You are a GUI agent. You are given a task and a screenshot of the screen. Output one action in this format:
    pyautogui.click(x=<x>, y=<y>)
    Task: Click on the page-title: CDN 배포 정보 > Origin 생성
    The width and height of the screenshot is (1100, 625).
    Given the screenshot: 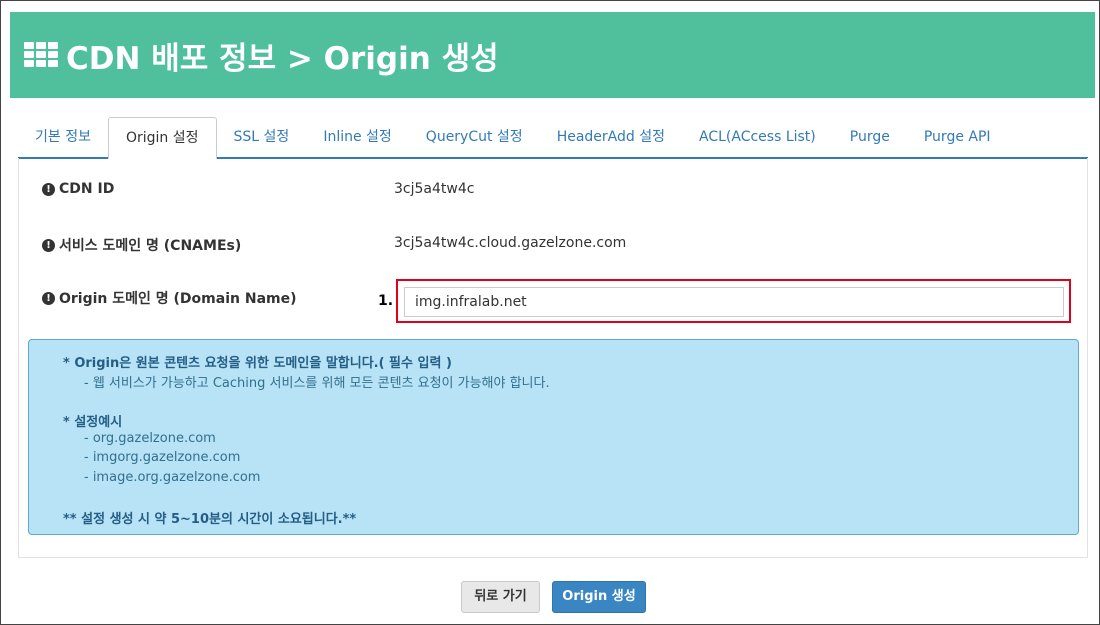 What is the action you would take?
    pyautogui.click(x=282, y=58)
    